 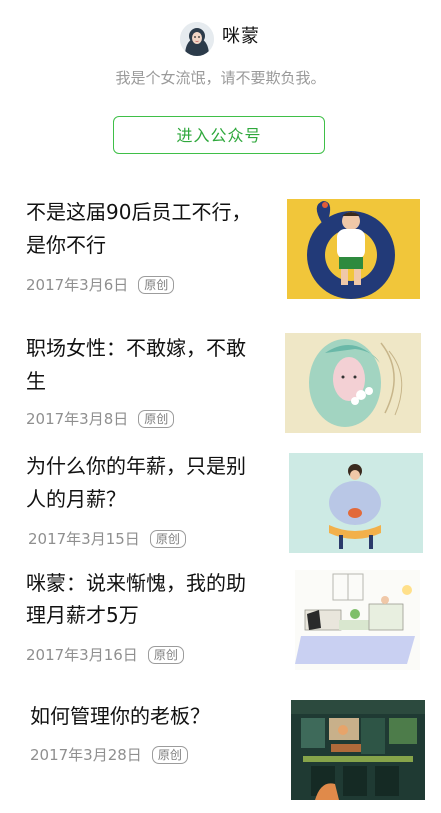 I want to click on article-title-line: 理月薪才5万, so click(x=82, y=615).